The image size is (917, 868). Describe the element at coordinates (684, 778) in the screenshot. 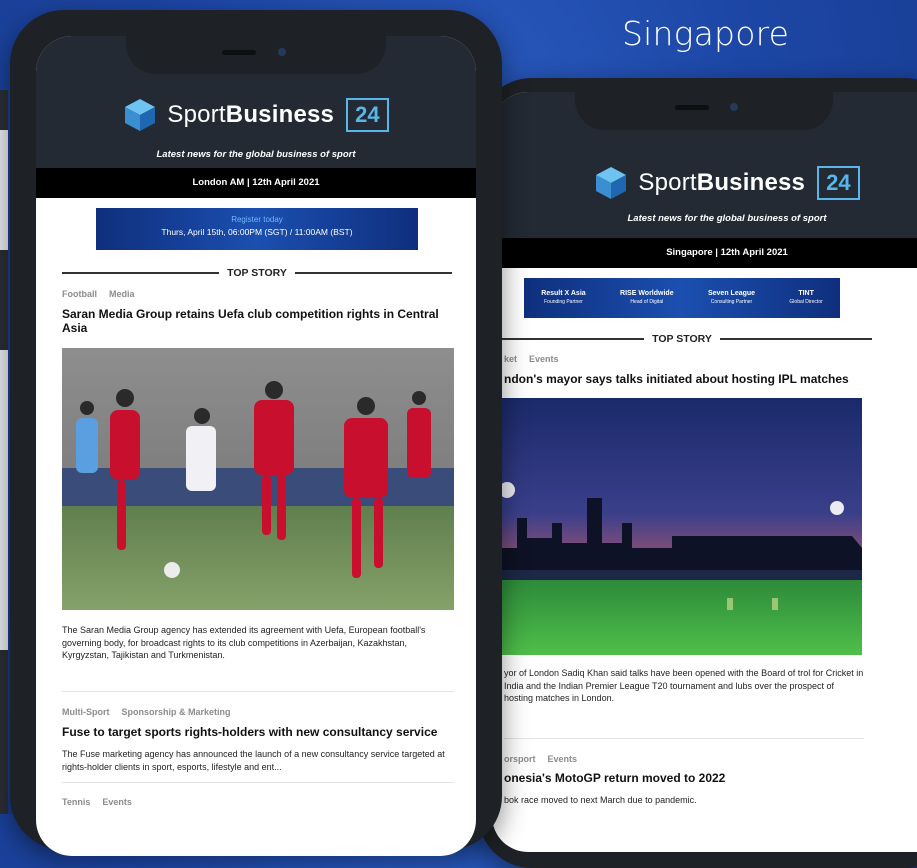

I see `story-headline: onesia's MotoGP return moved to 2022` at that location.